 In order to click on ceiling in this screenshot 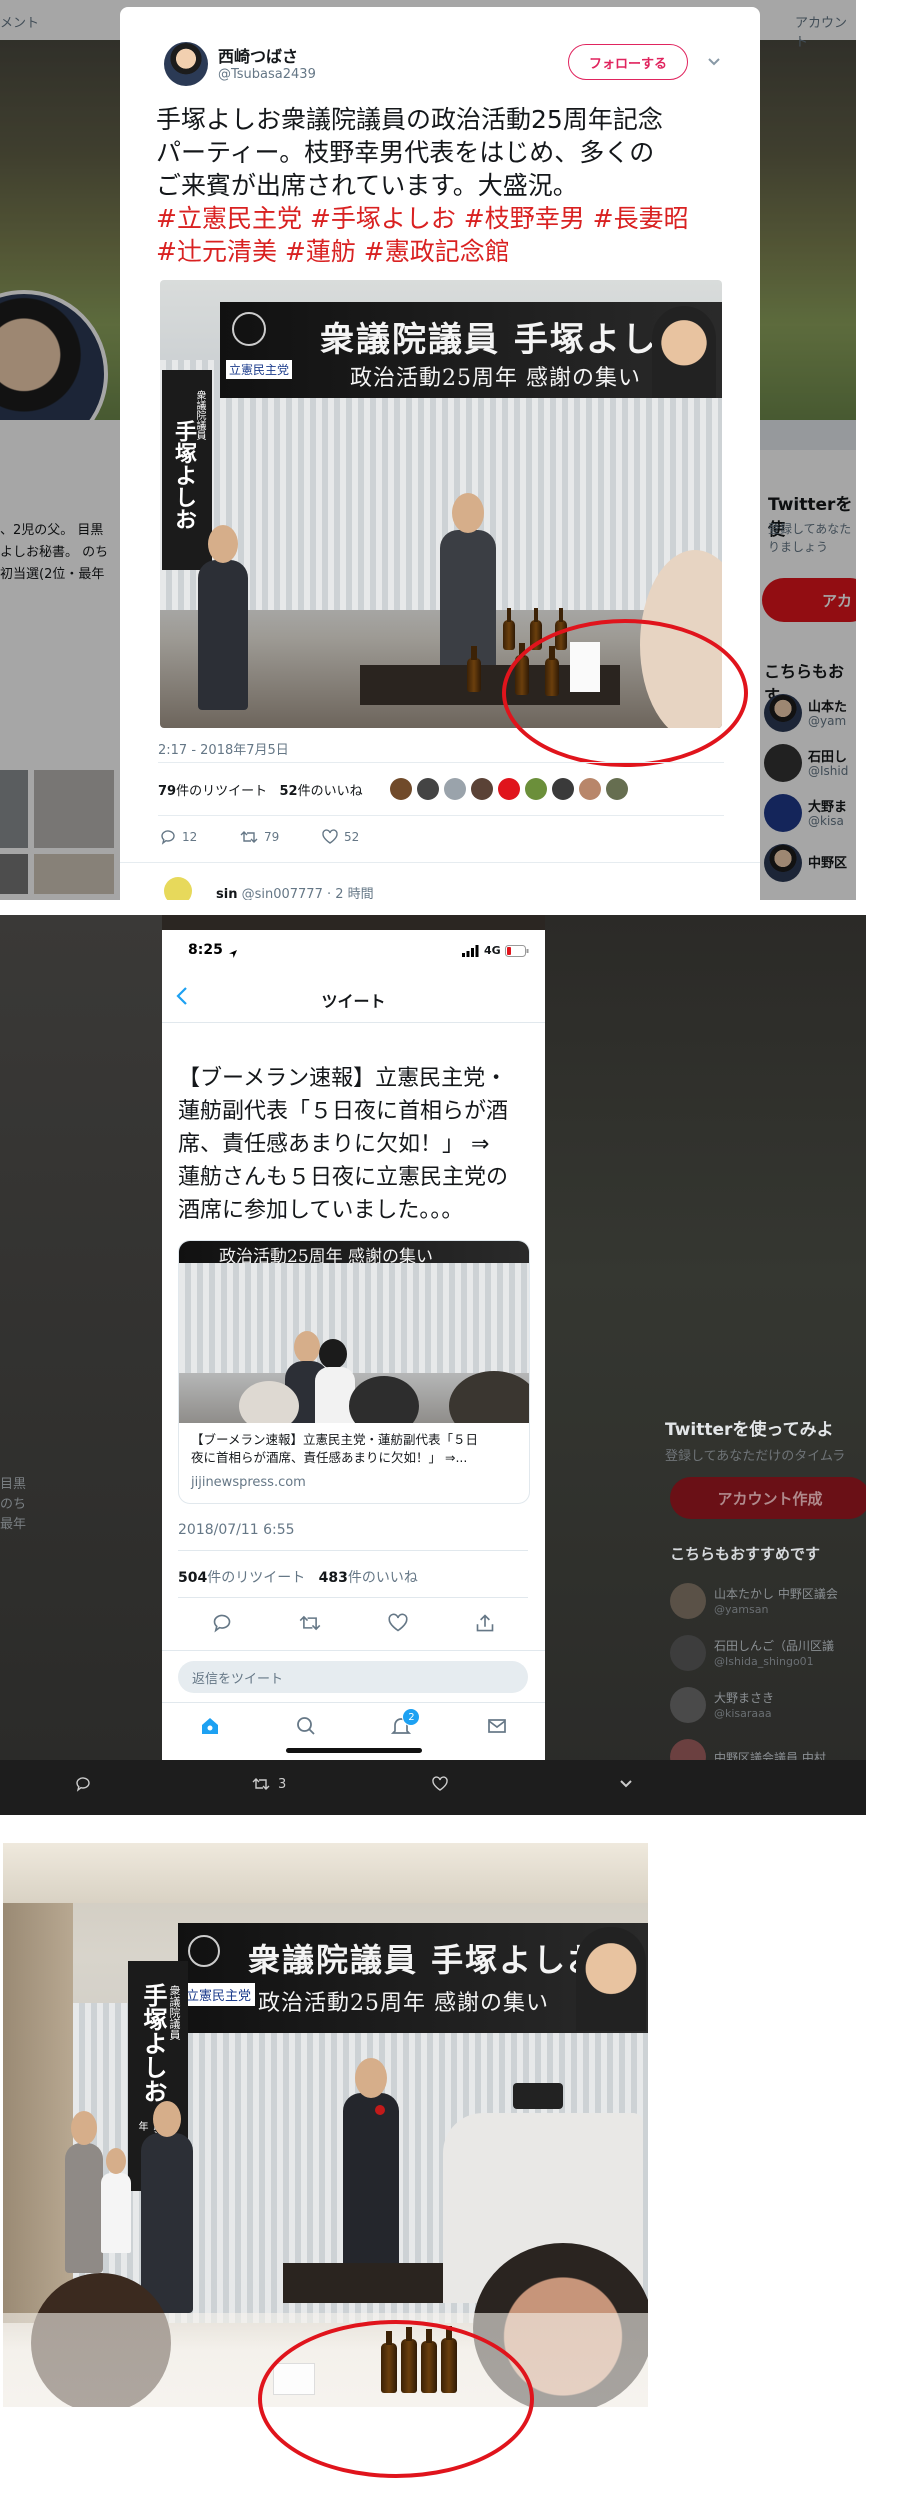, I will do `click(325, 1873)`.